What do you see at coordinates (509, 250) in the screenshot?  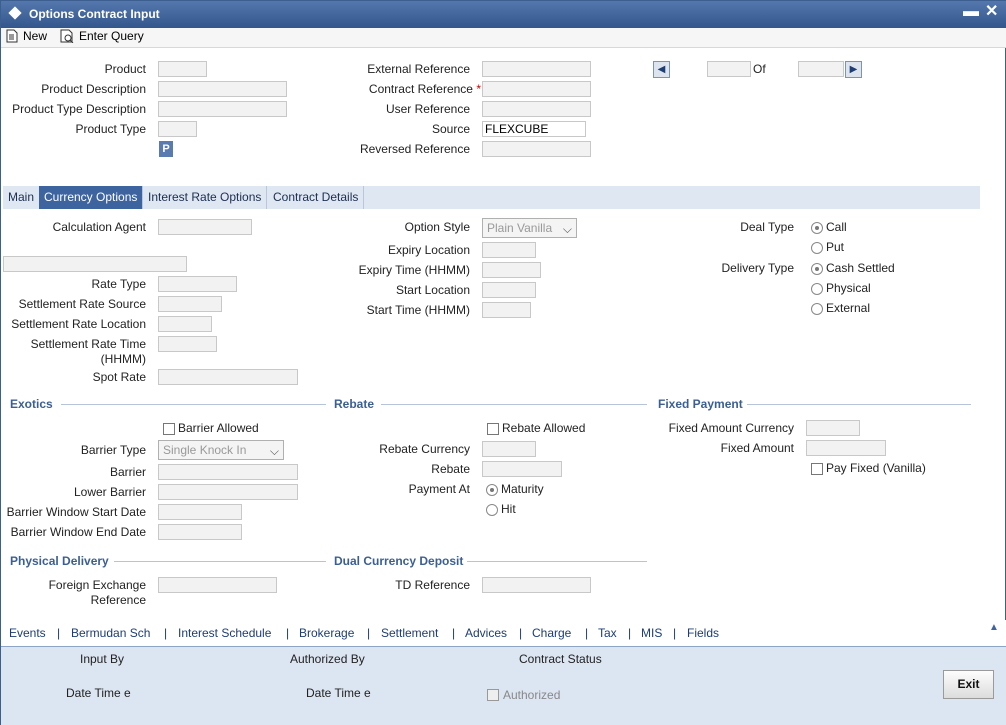 I see `expiry-location-input` at bounding box center [509, 250].